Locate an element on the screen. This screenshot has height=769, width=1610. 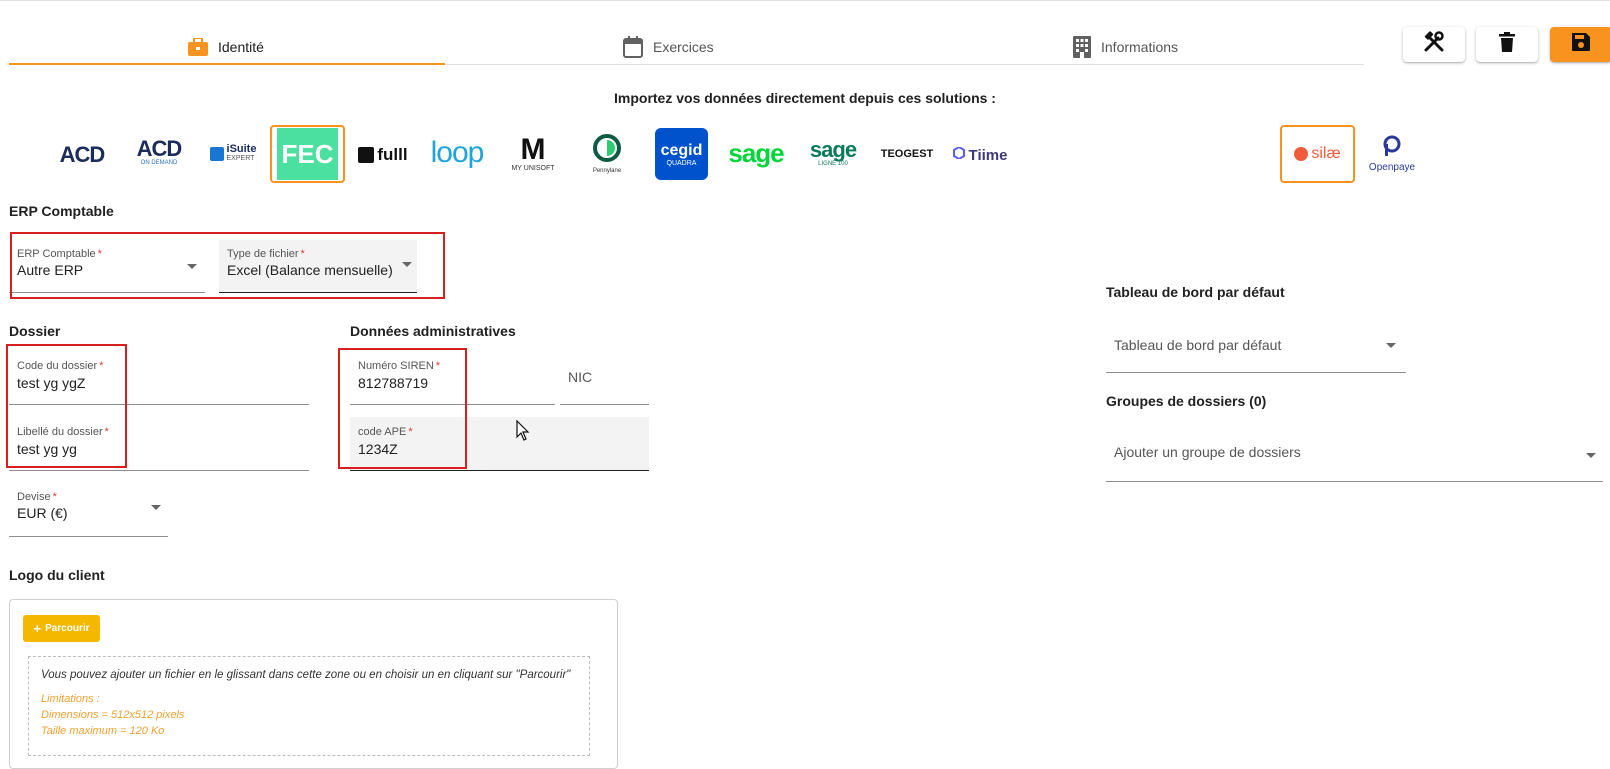
devise-select: Devise * EUR (€) is located at coordinates (88, 510).